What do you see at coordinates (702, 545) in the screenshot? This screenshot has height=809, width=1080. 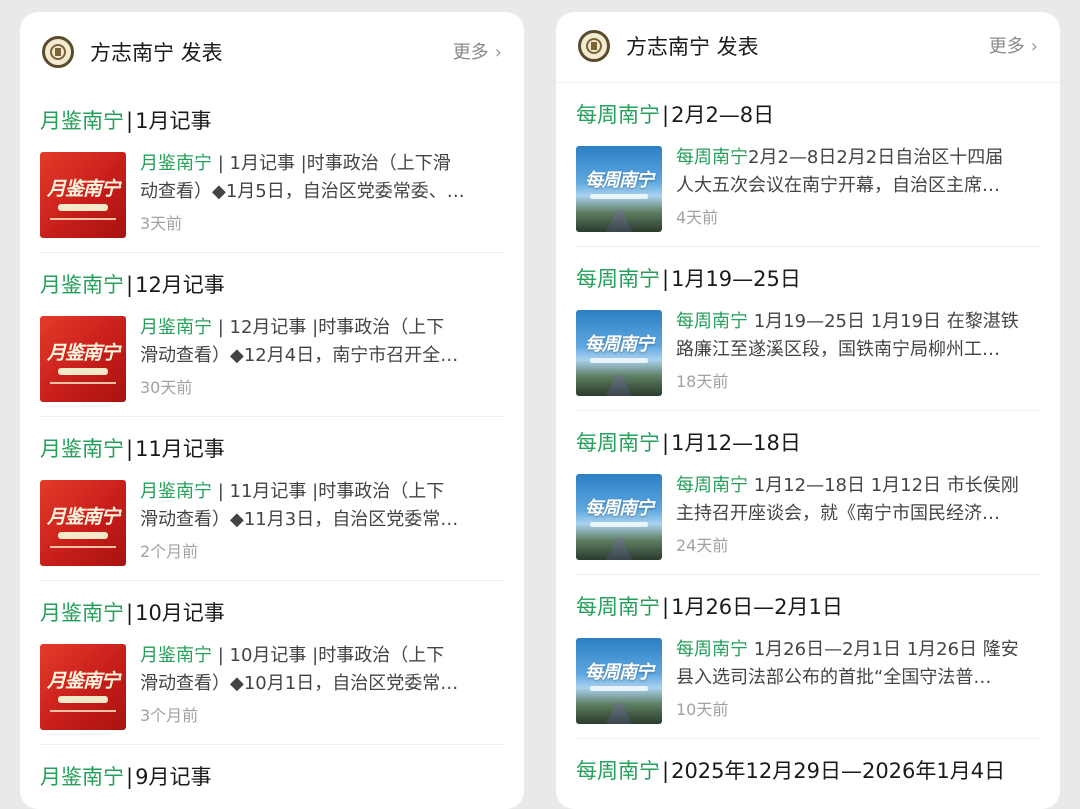 I see `article-timestamp: 24天前` at bounding box center [702, 545].